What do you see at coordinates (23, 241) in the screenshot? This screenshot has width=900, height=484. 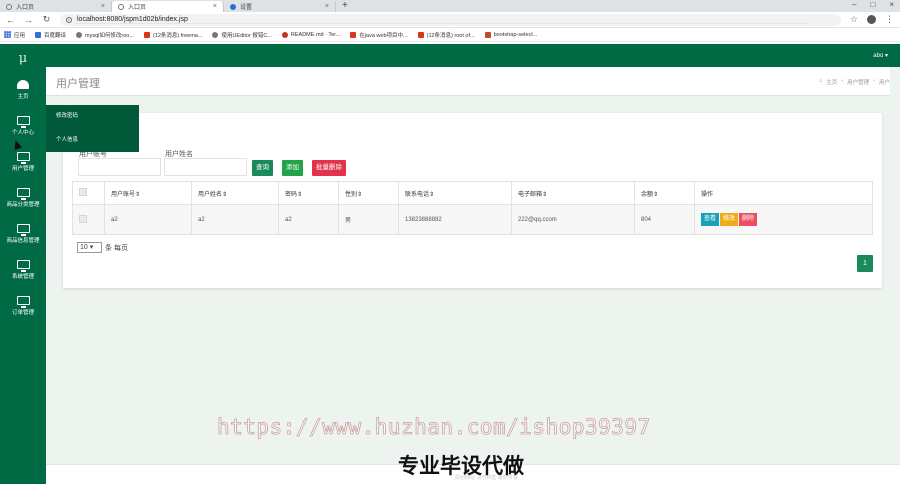 I see `sidebar-item-label: 商品信息管理` at bounding box center [23, 241].